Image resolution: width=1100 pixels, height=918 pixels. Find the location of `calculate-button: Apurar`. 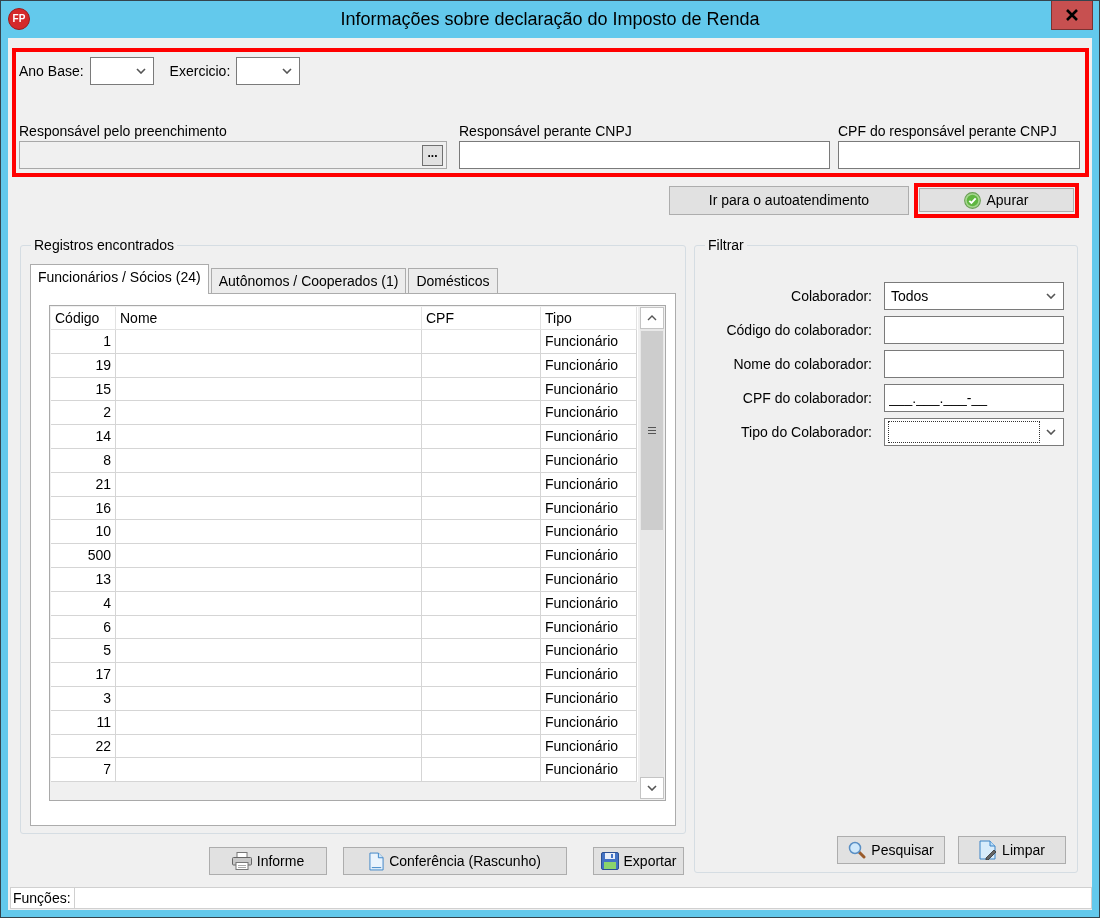

calculate-button: Apurar is located at coordinates (996, 200).